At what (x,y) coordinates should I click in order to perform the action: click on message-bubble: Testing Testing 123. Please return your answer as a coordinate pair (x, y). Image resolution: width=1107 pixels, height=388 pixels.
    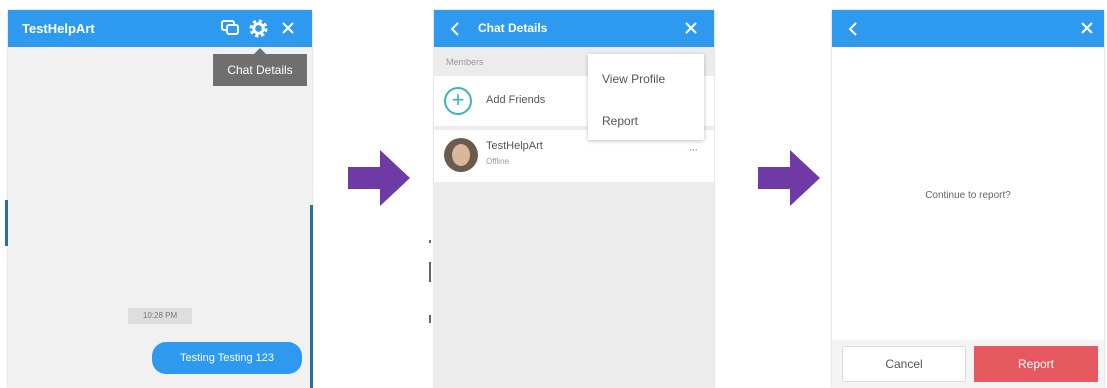
    Looking at the image, I should click on (227, 358).